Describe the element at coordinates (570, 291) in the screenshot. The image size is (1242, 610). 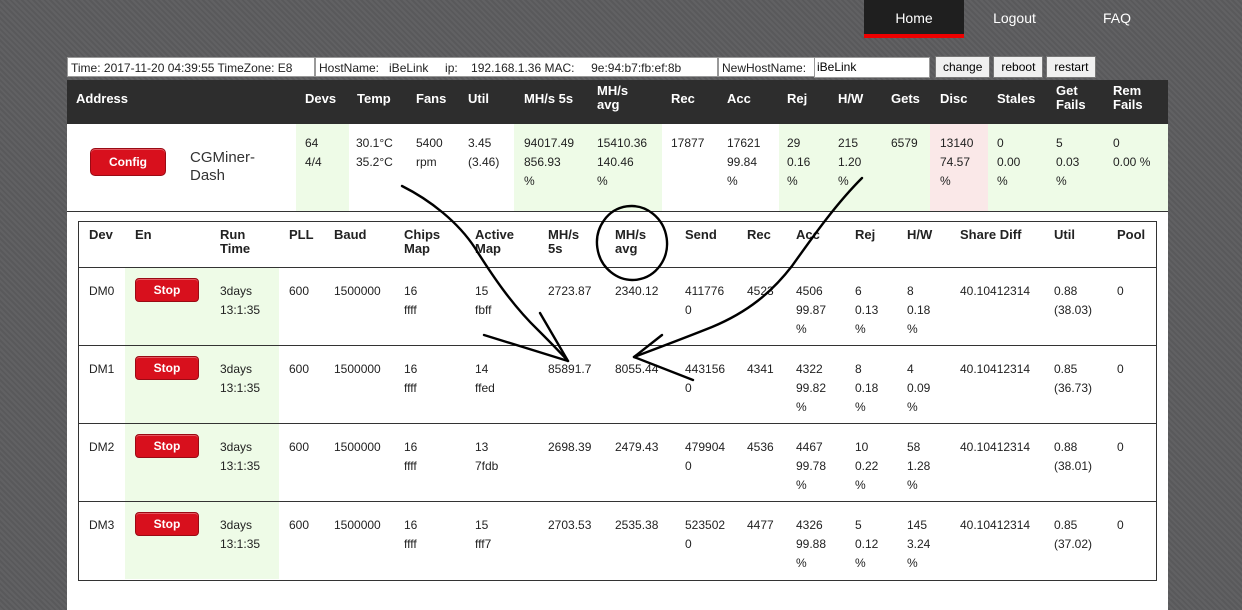
I see `dev-mhs-5s: 2723.87` at that location.